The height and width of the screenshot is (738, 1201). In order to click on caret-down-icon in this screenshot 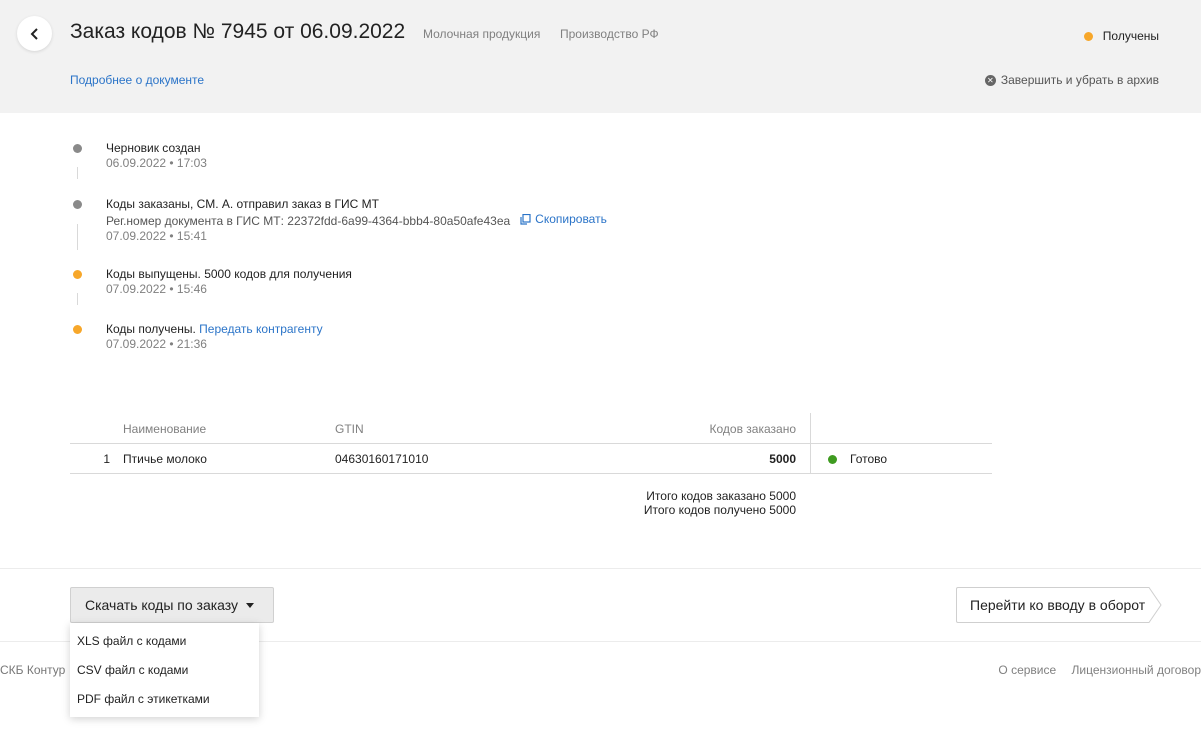, I will do `click(250, 605)`.